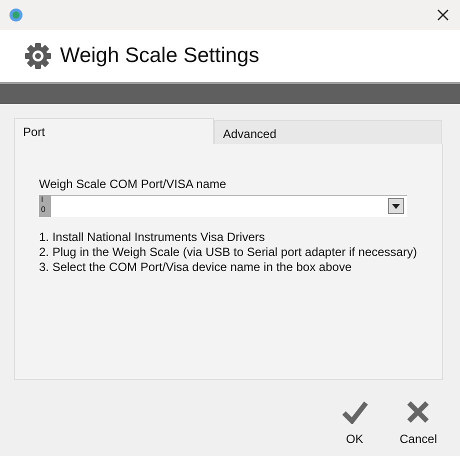  Describe the element at coordinates (223, 206) in the screenshot. I see `port-dropdown: I 0` at that location.